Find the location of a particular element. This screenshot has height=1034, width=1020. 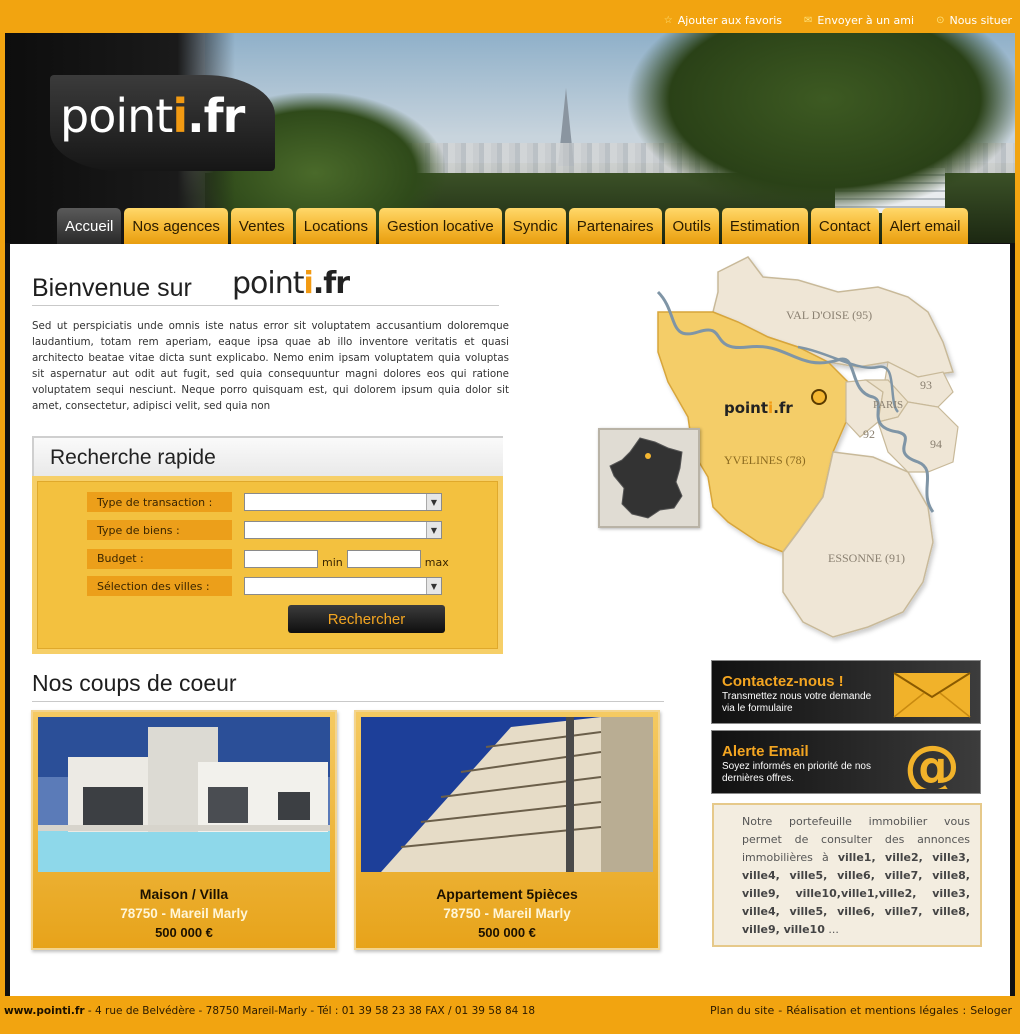

envelope-icon: ✉ is located at coordinates (808, 20).